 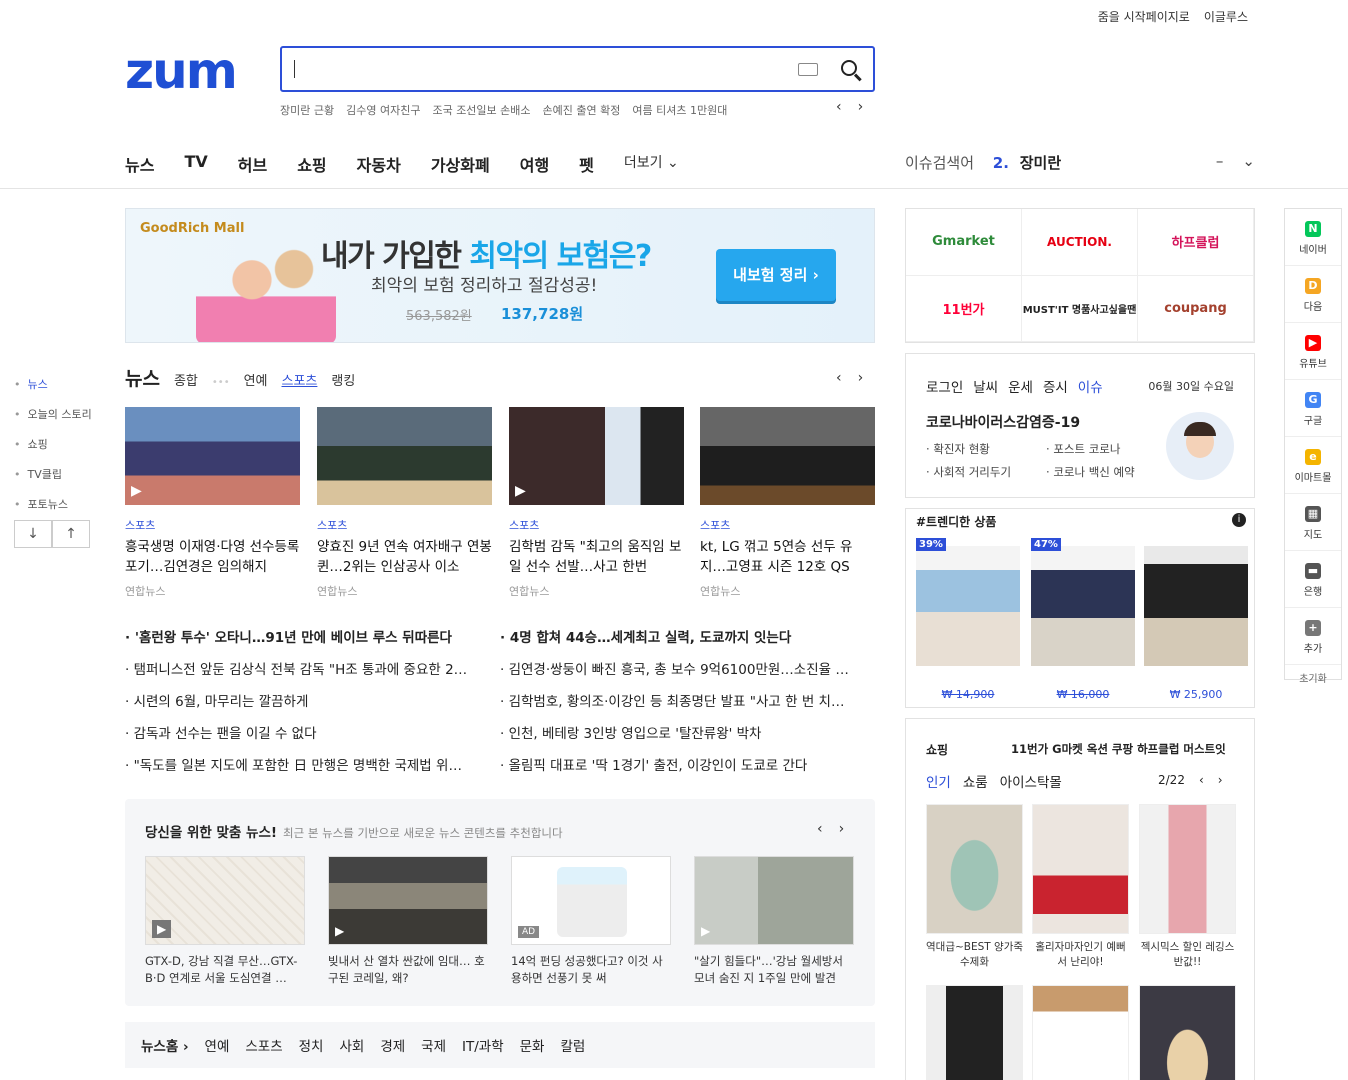 What do you see at coordinates (1003, 422) in the screenshot?
I see `covid-topic: 코로나바이러스감염증-19` at bounding box center [1003, 422].